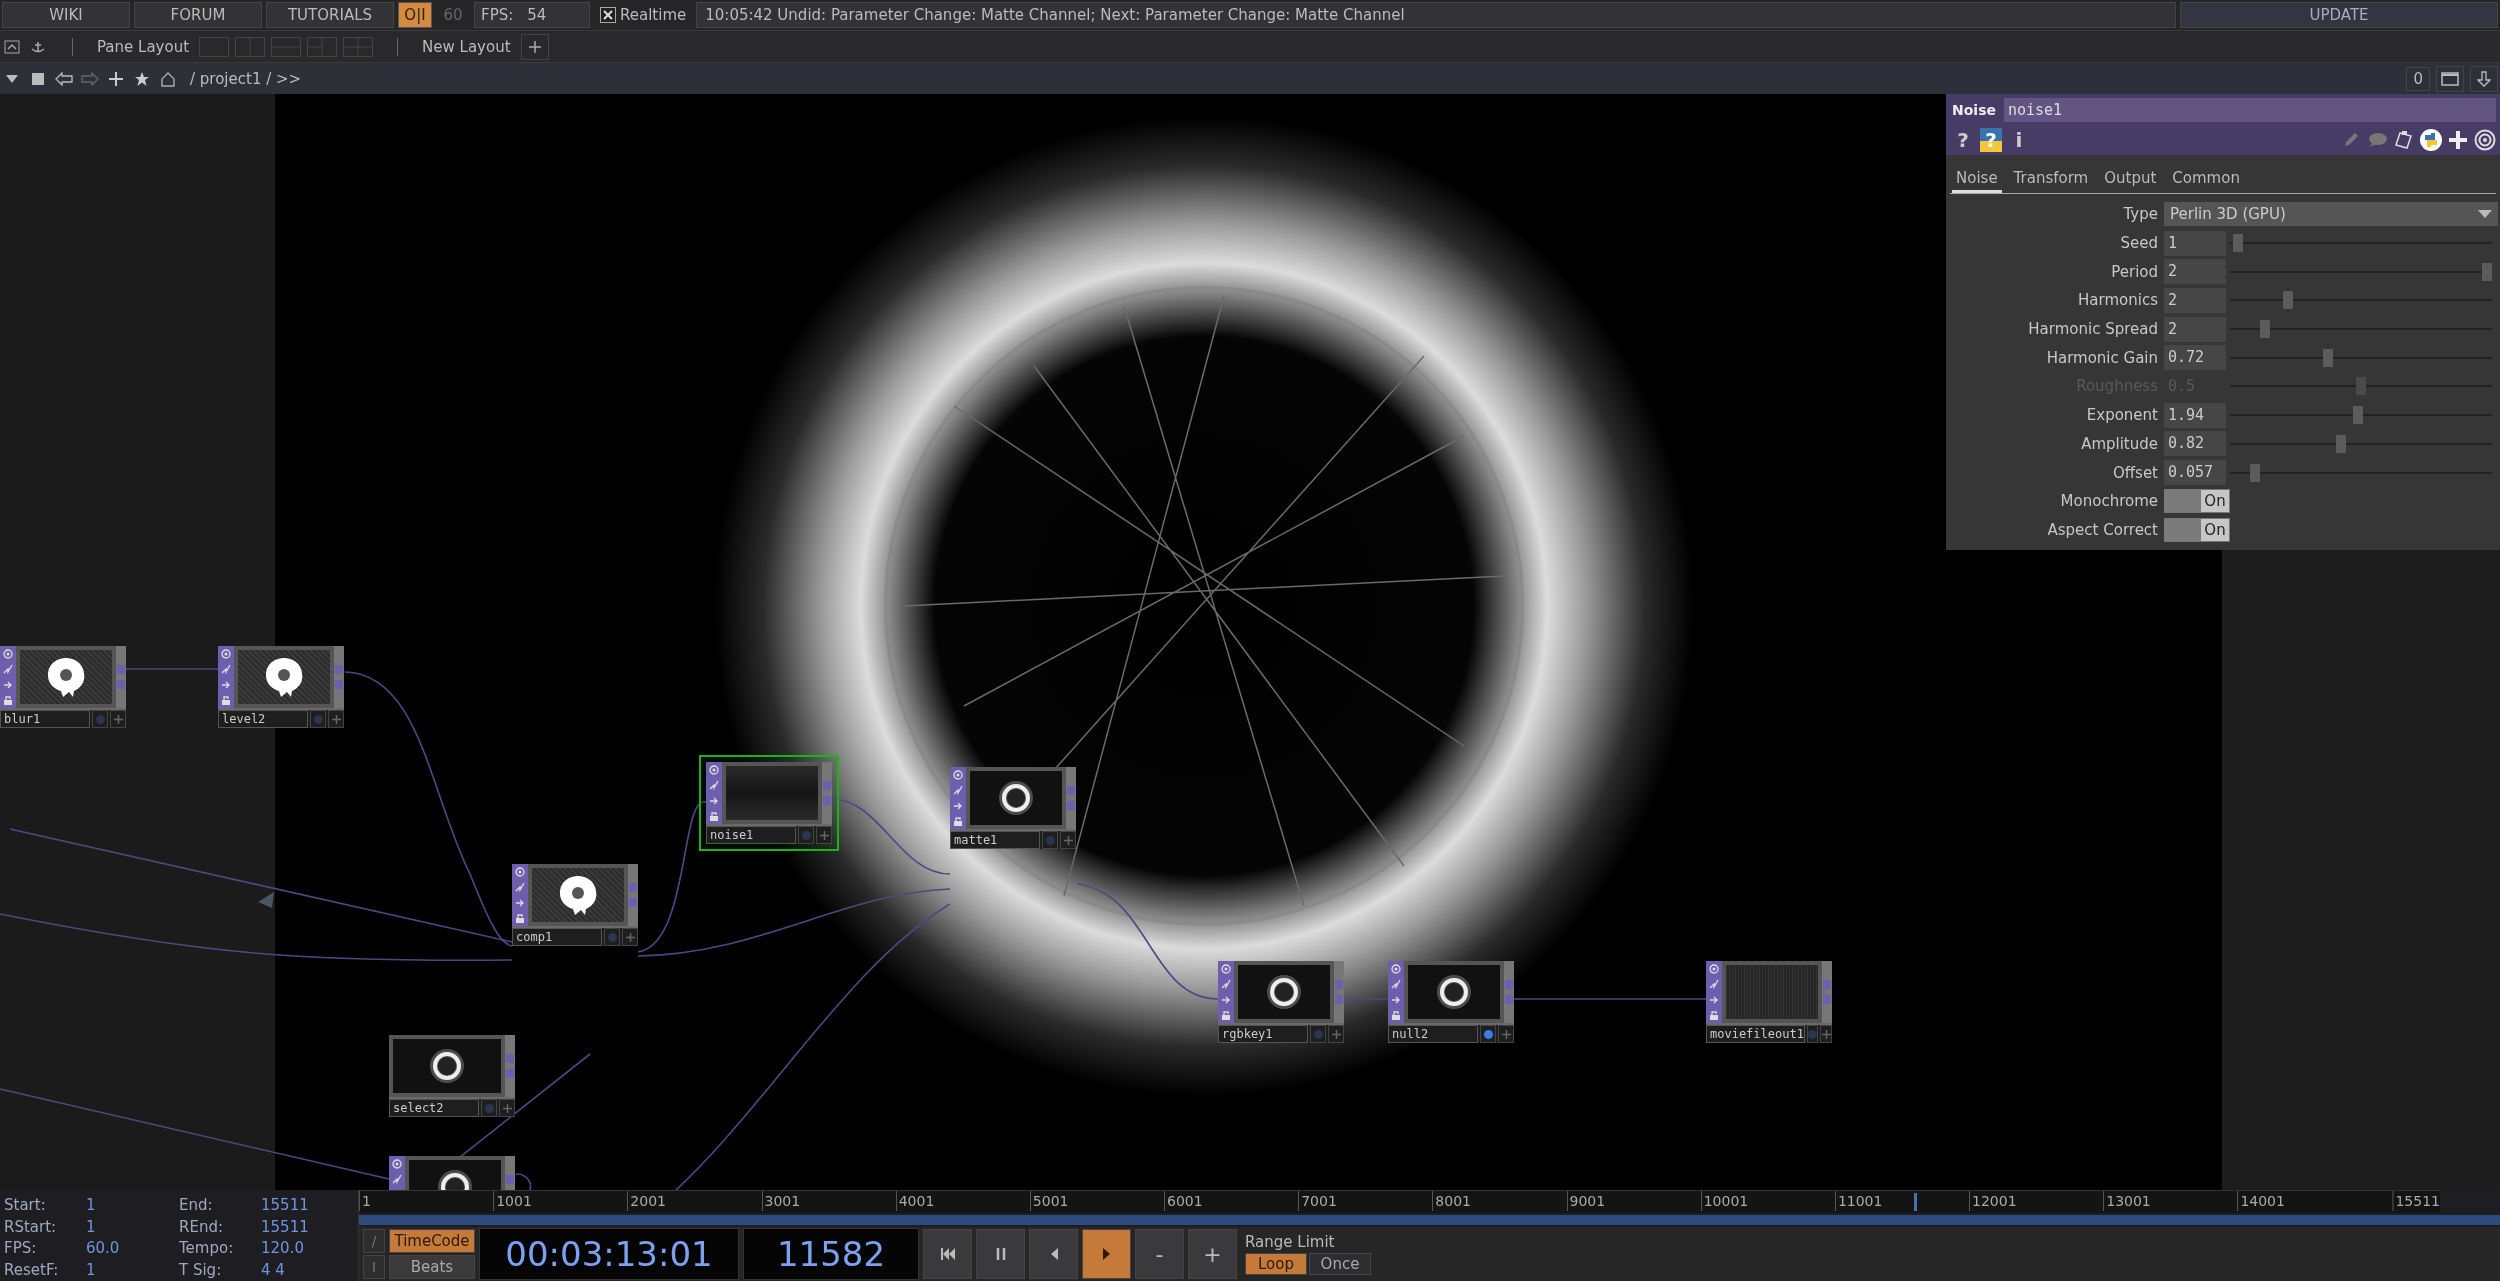 The height and width of the screenshot is (1281, 2500). Describe the element at coordinates (609, 1254) in the screenshot. I see `timecode-display: 00:03:13:01` at that location.